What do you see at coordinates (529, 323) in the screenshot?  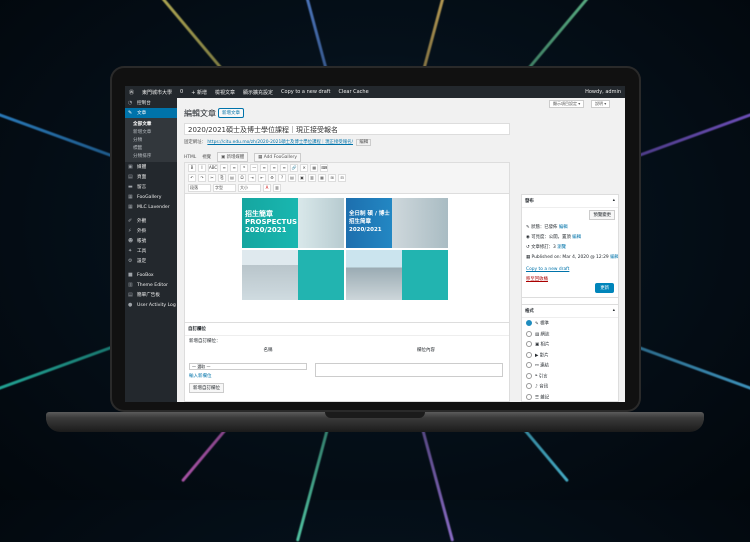 I see `radio-selected-icon` at bounding box center [529, 323].